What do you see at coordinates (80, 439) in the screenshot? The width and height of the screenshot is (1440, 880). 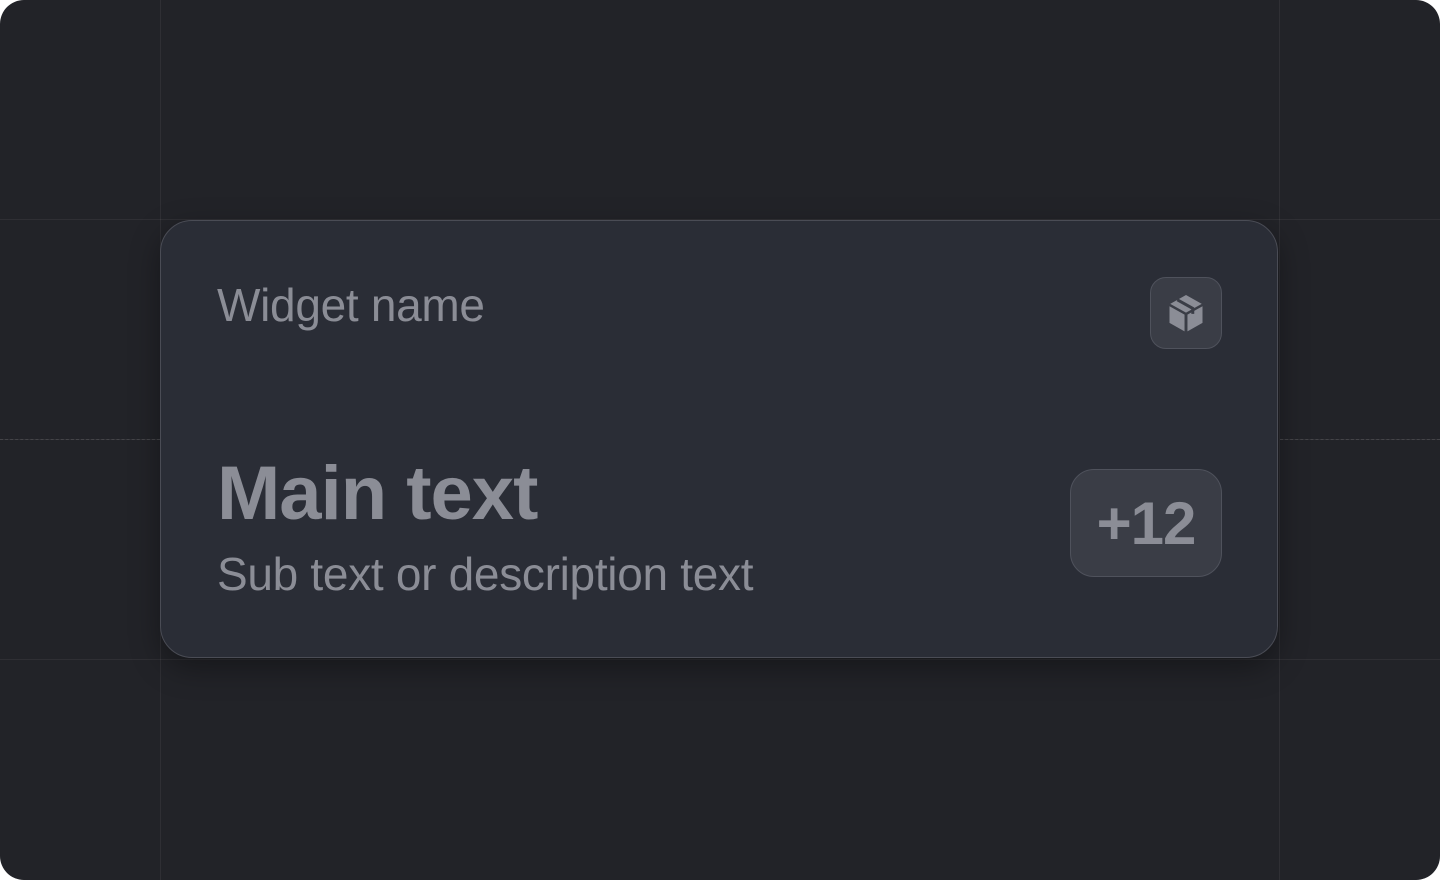 I see `guide-line-center-left` at bounding box center [80, 439].